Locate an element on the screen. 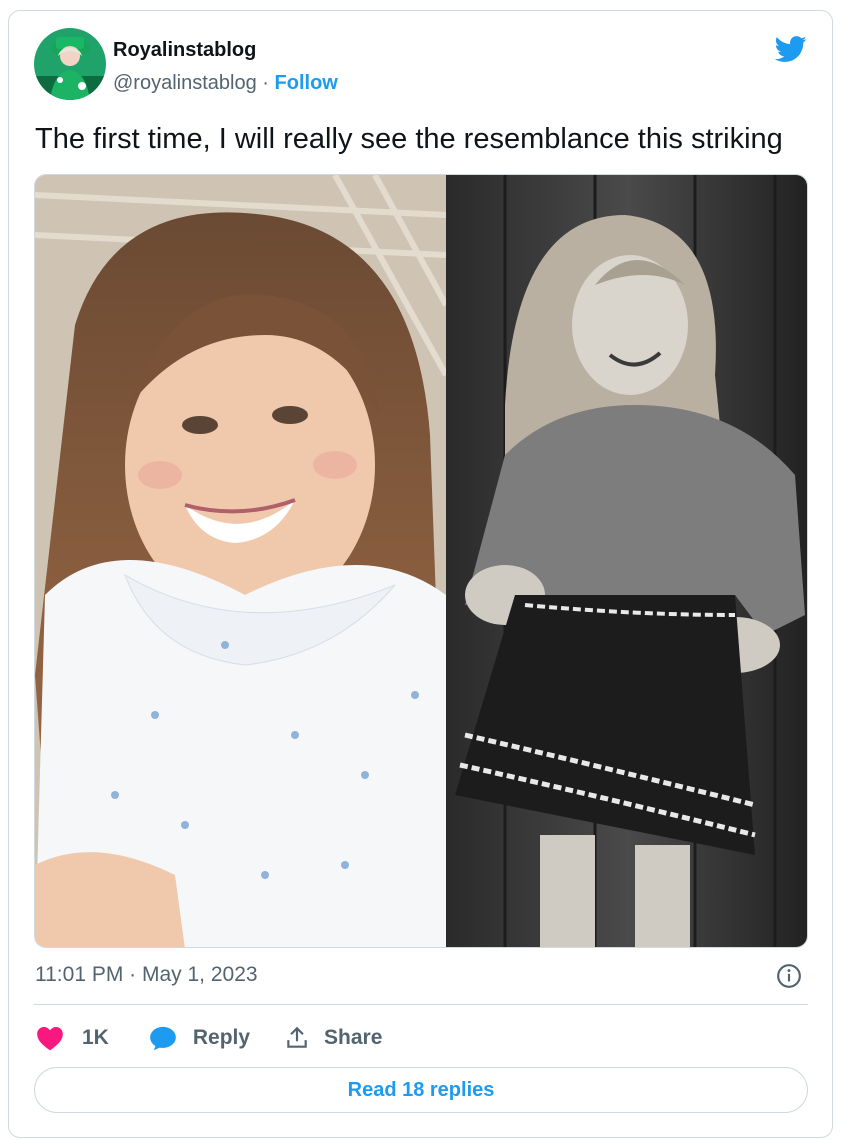 This screenshot has width=849, height=1147. like-count: 1K is located at coordinates (95, 1037).